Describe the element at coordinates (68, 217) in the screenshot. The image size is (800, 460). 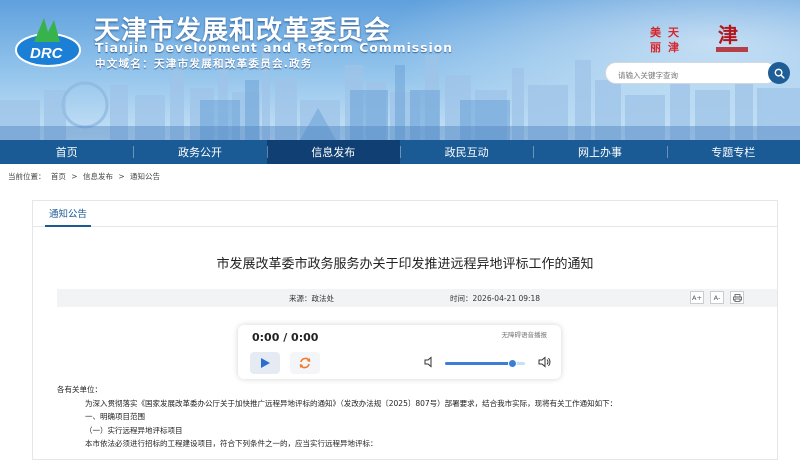
I see `tab-notices: 通知公告` at that location.